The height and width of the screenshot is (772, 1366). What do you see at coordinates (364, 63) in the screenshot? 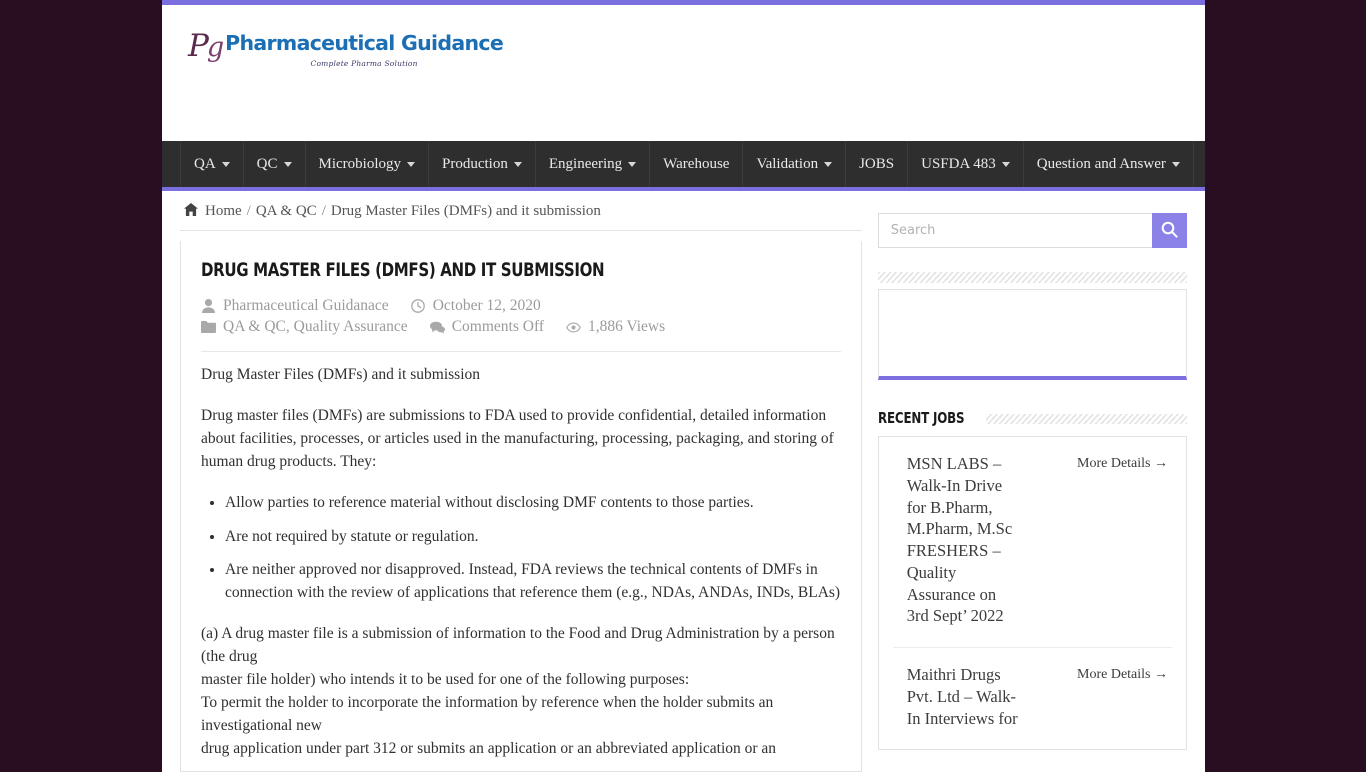
I see `logo-tagline: Complete Pharma Solution` at bounding box center [364, 63].